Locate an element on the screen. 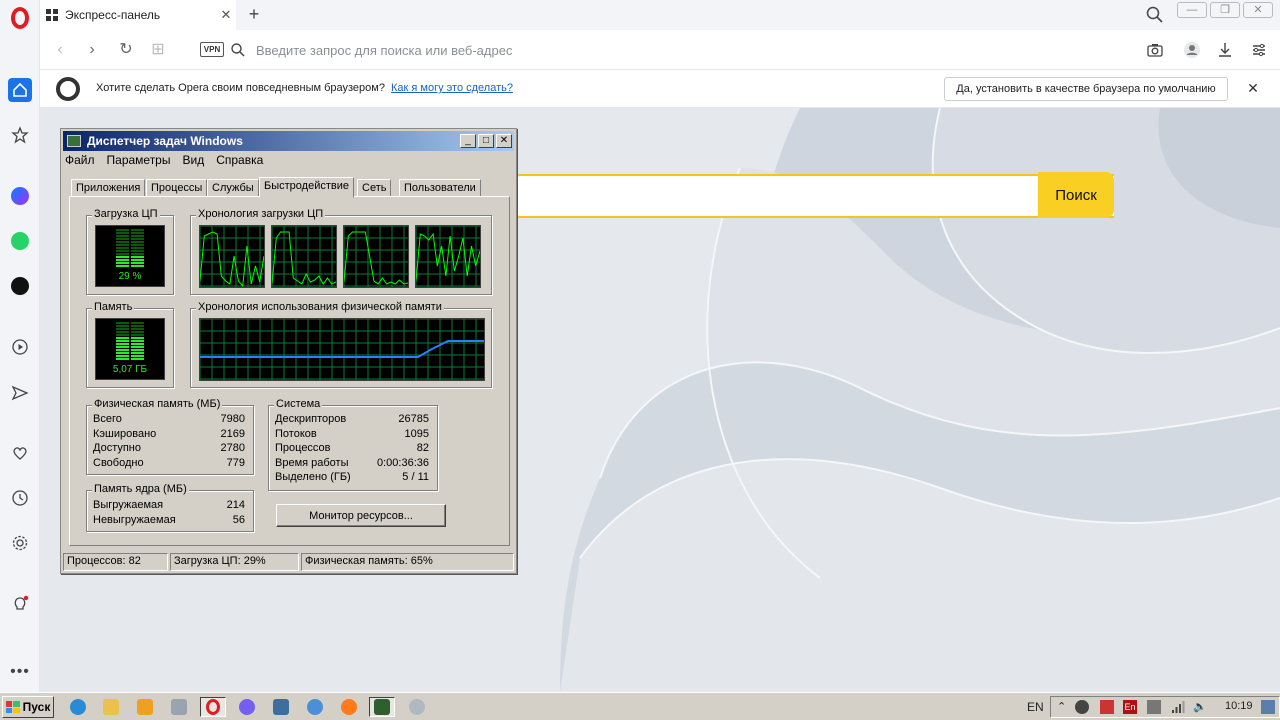 The width and height of the screenshot is (1280, 720). tm-minimize-button: _ is located at coordinates (468, 141).